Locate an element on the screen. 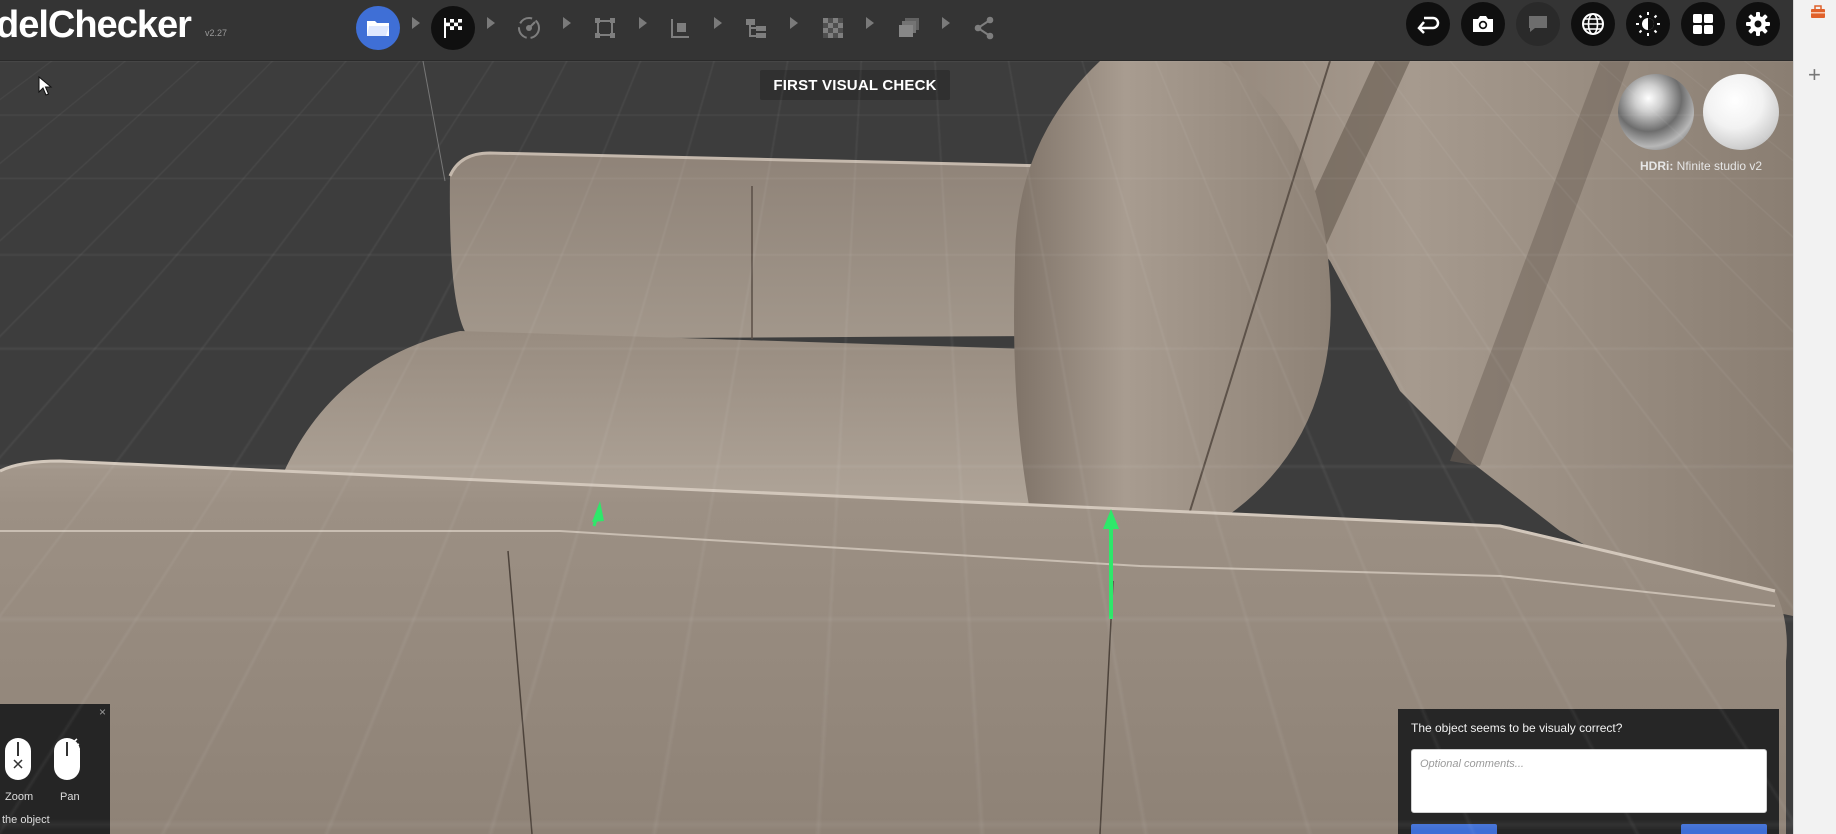 The height and width of the screenshot is (834, 1836). mouse-cursor-icon is located at coordinates (45, 86).